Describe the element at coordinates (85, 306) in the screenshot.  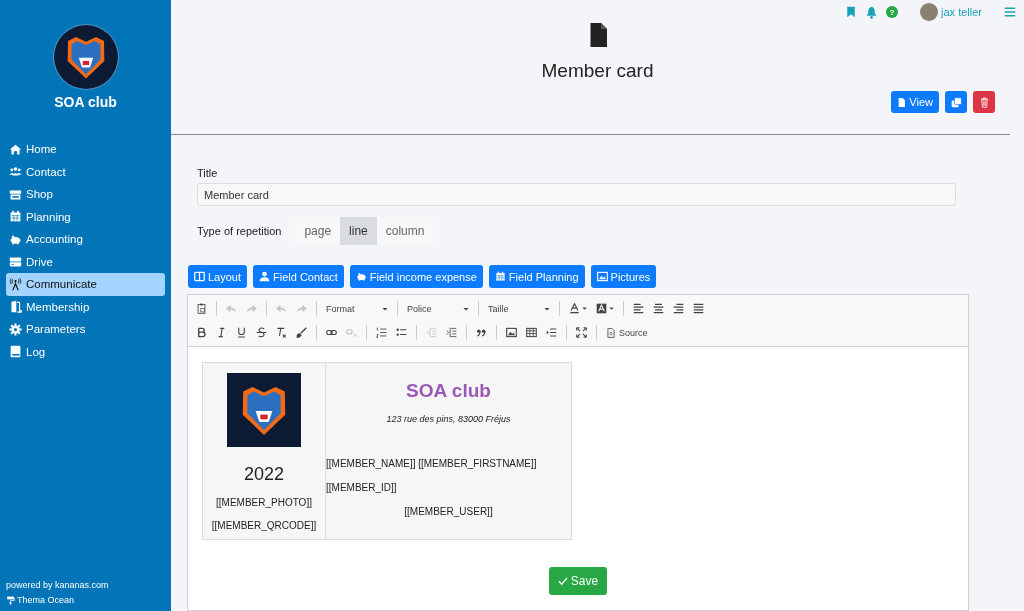
I see `menu-item: Membership` at that location.